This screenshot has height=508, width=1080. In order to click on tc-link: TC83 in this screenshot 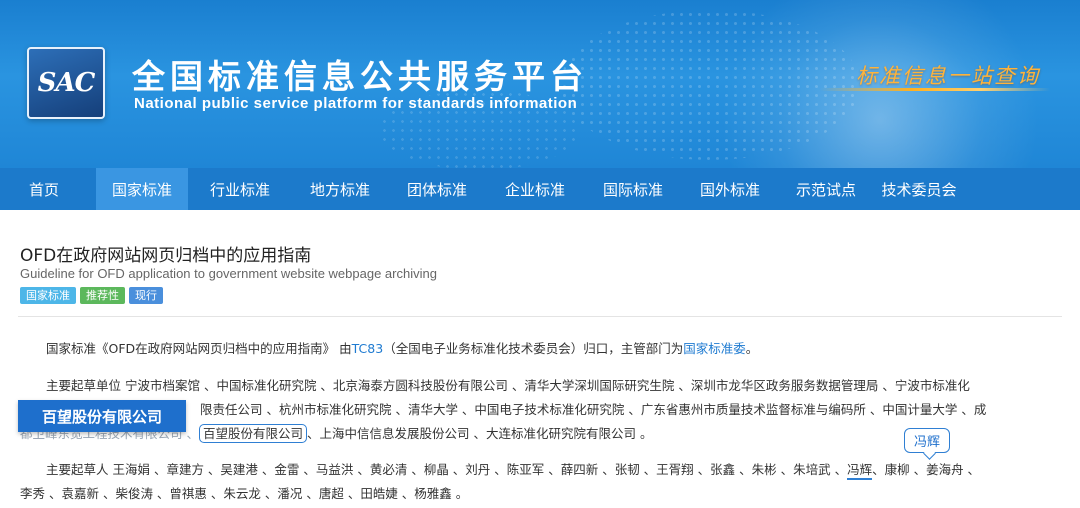, I will do `click(368, 348)`.